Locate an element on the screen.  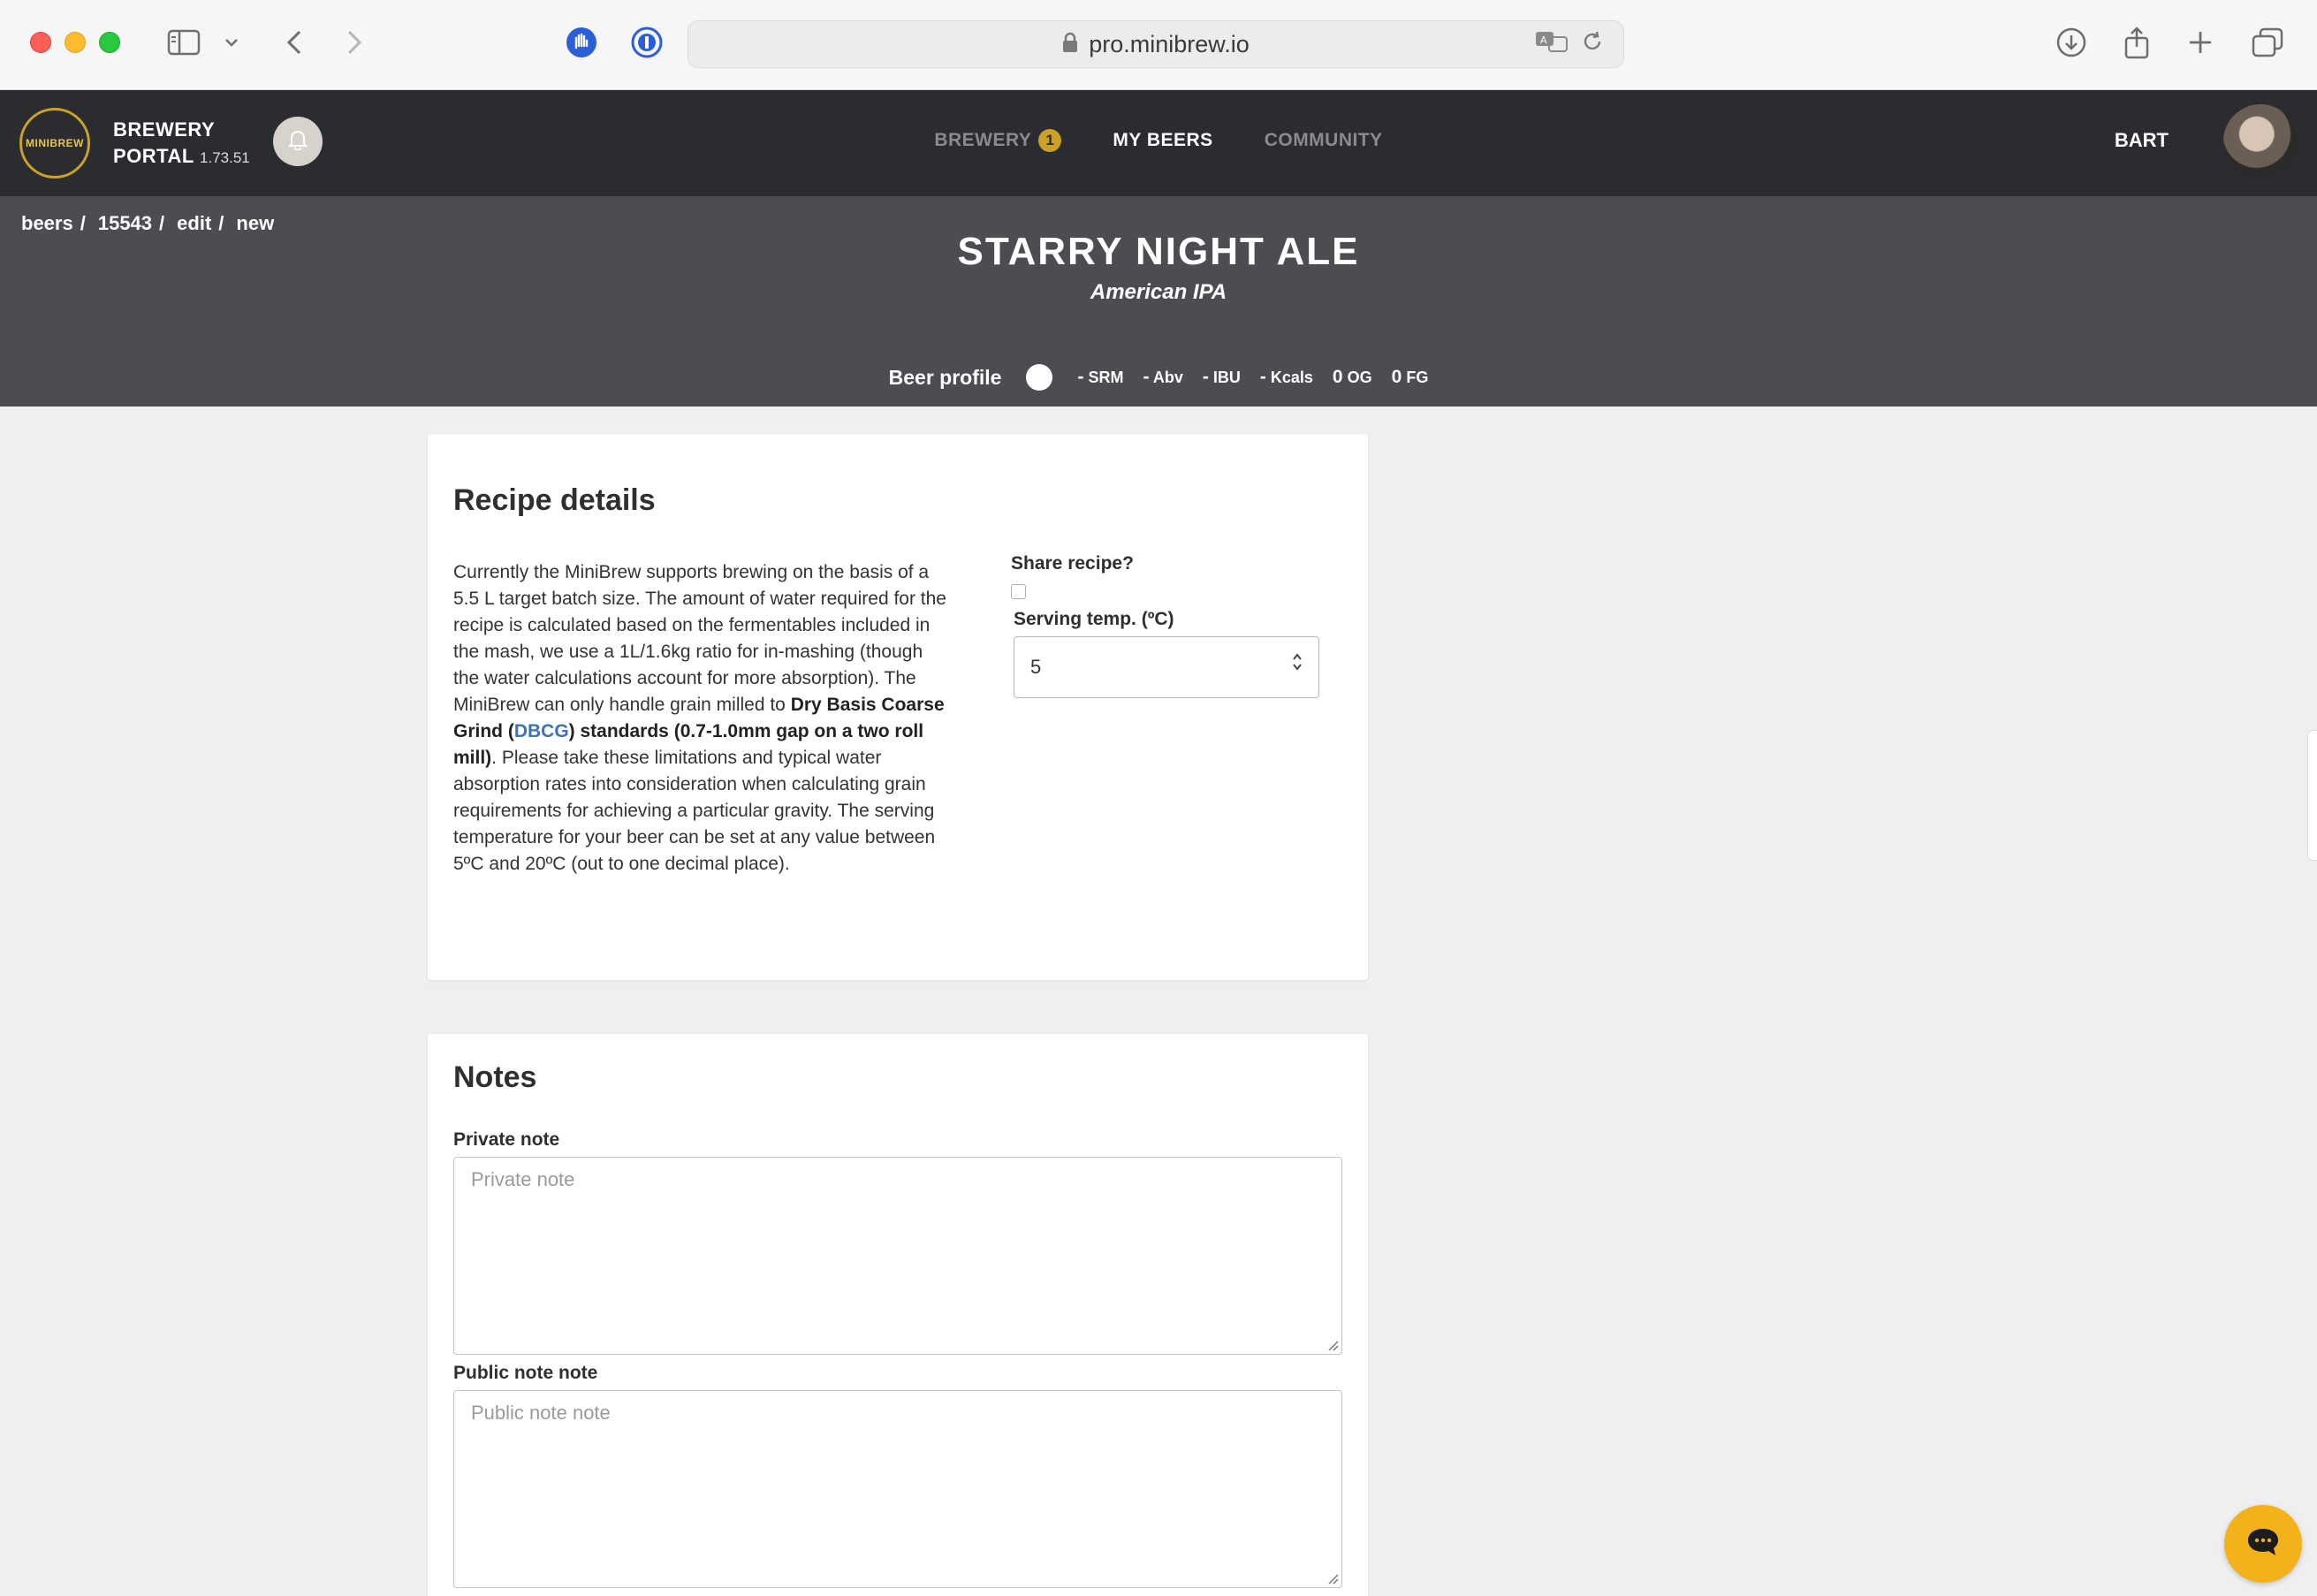
back-icon is located at coordinates (294, 42).